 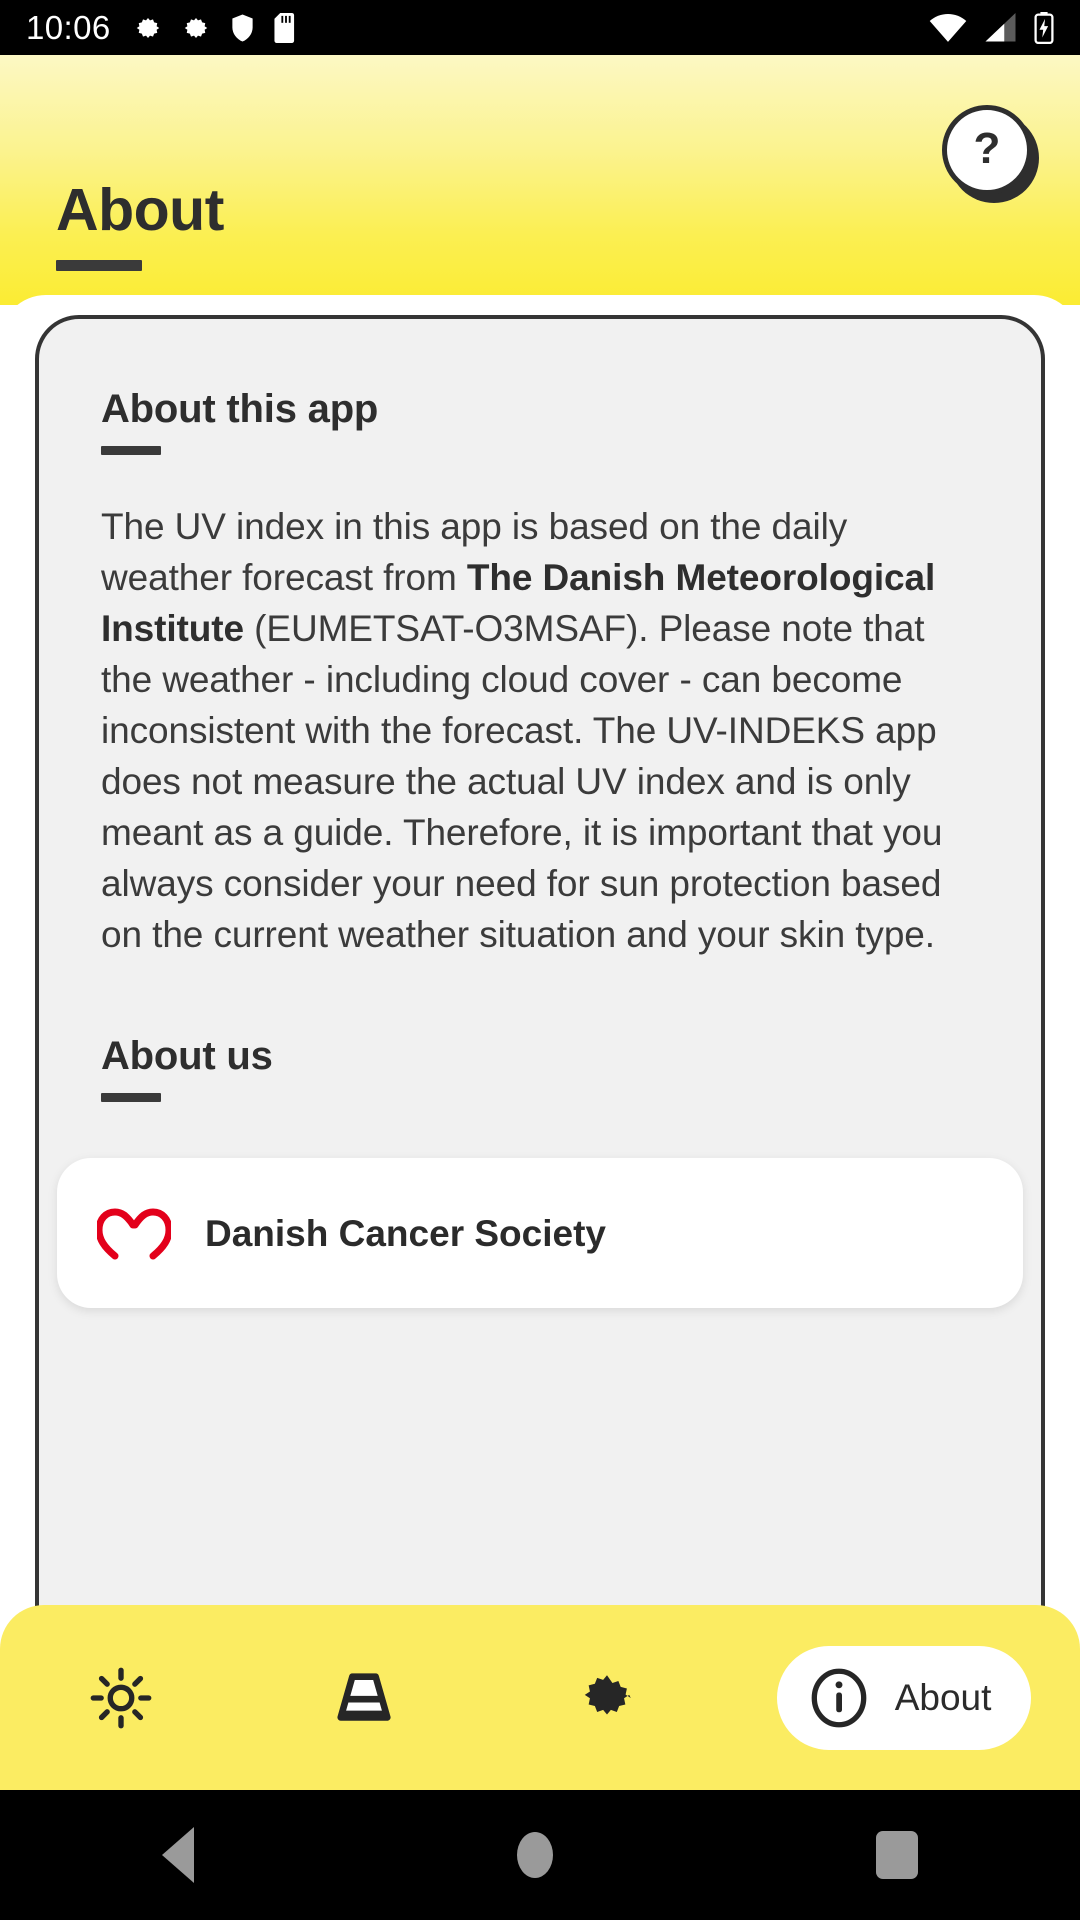 What do you see at coordinates (284, 27) in the screenshot?
I see `sd-card-icon` at bounding box center [284, 27].